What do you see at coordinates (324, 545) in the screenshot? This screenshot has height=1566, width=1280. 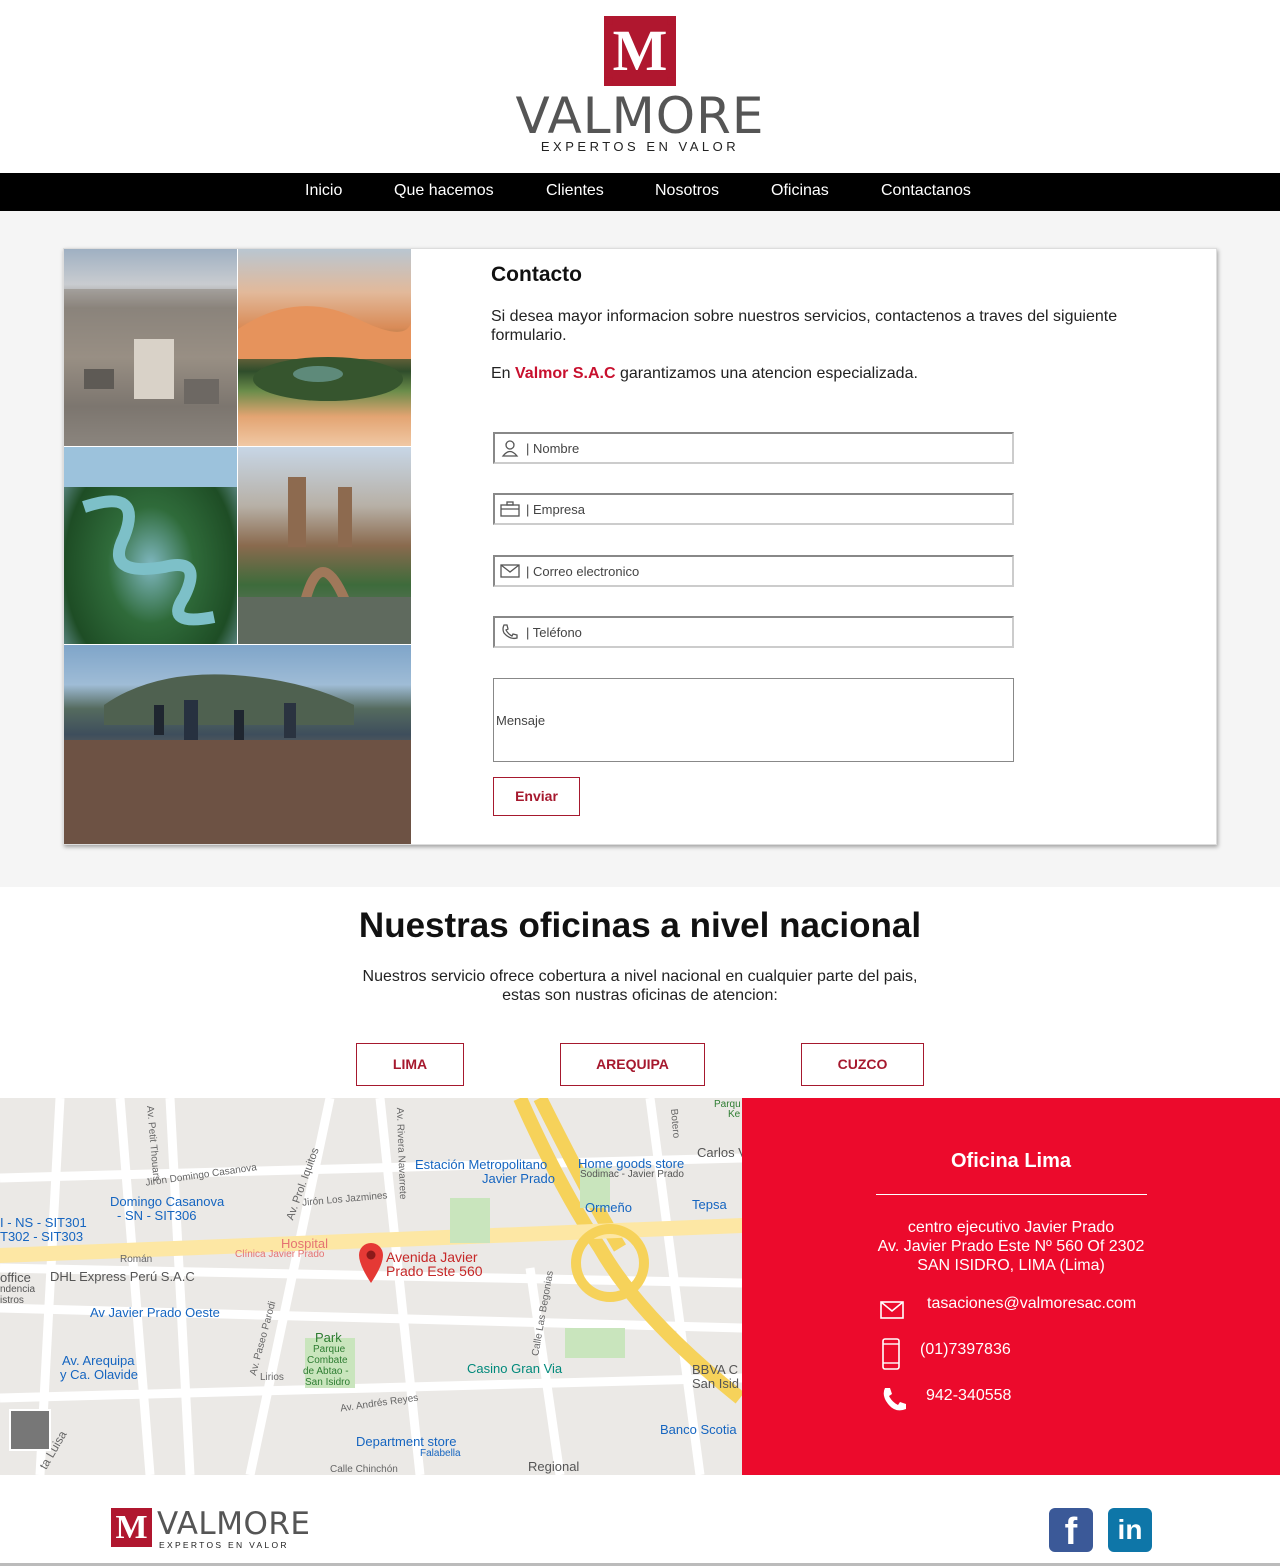 I see `photo-tacna-arch` at bounding box center [324, 545].